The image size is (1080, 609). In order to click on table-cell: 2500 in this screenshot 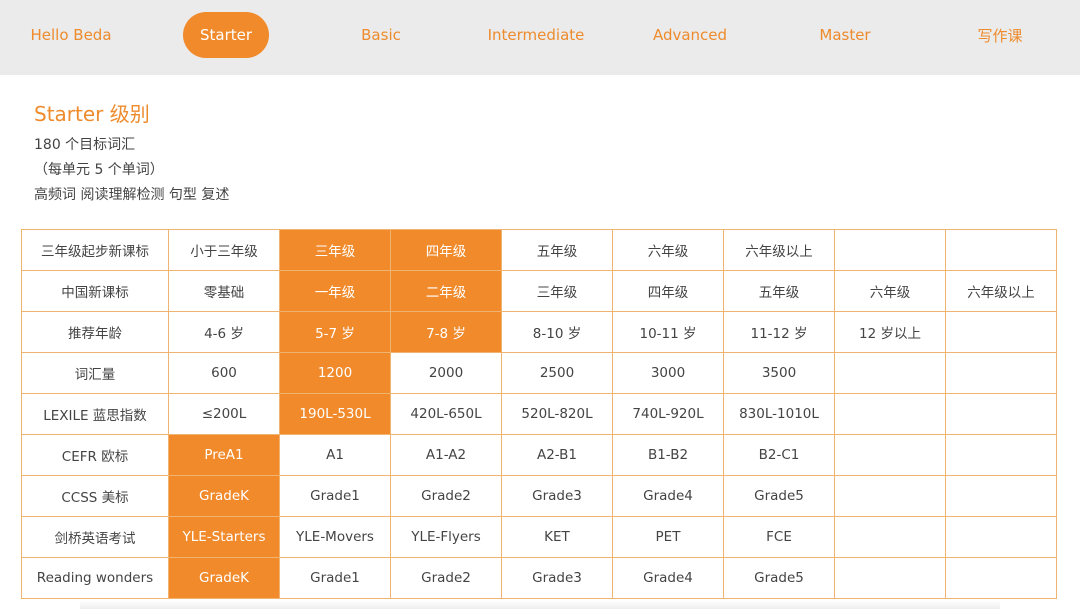, I will do `click(557, 373)`.